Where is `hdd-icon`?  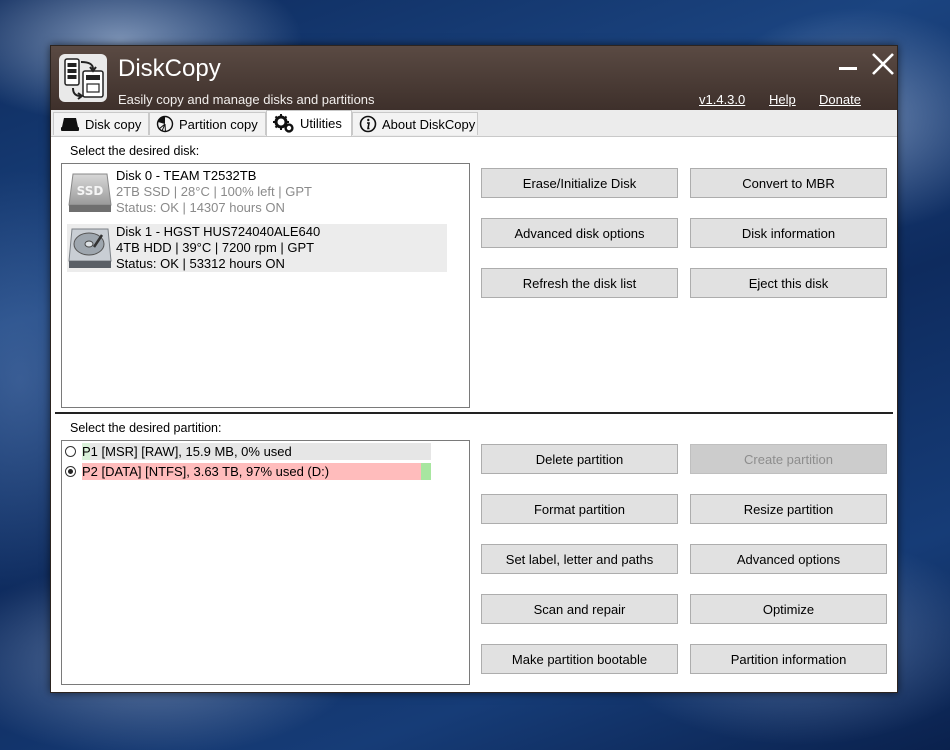 hdd-icon is located at coordinates (90, 248).